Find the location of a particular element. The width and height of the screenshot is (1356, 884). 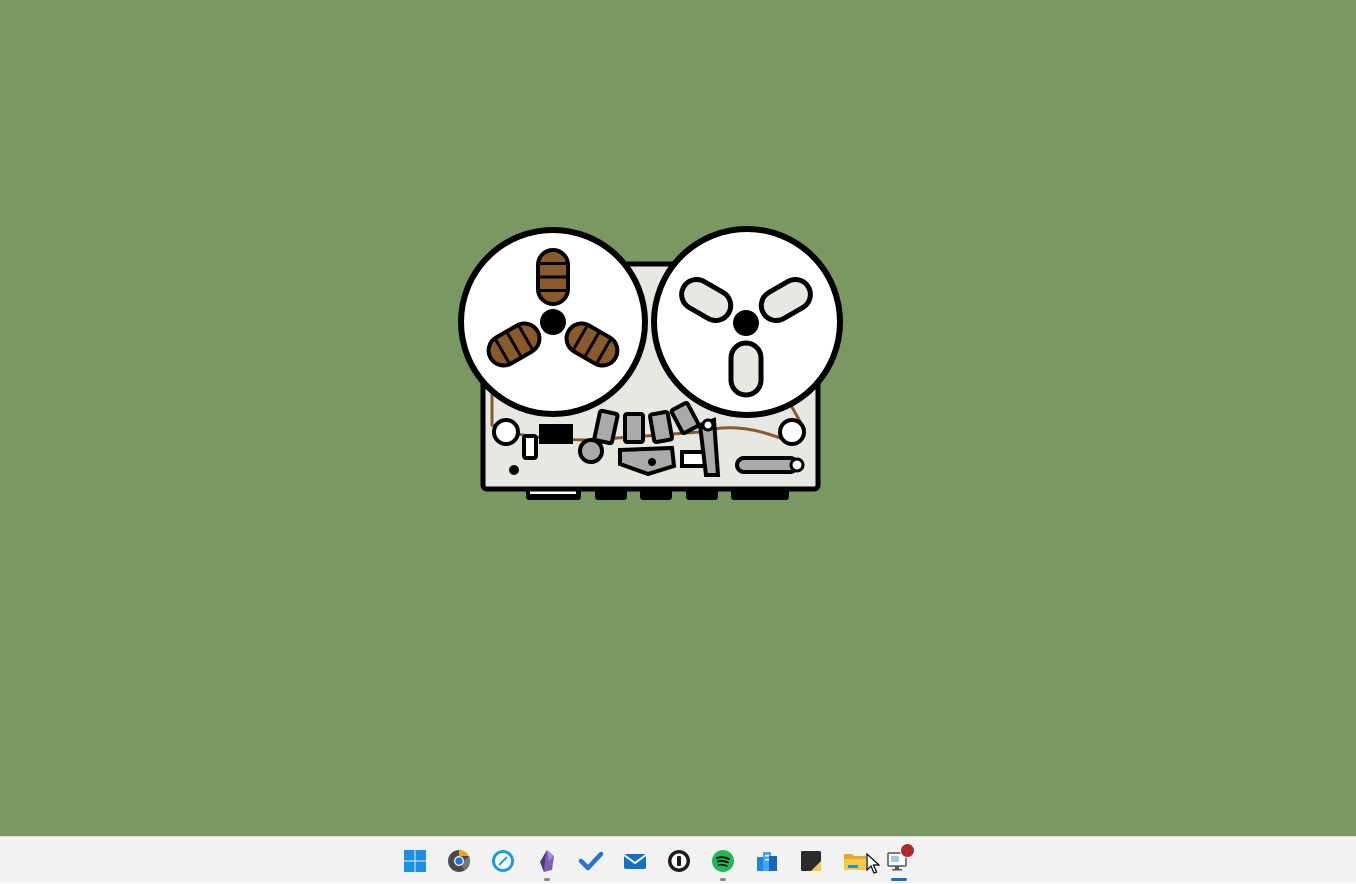

taskbar-obsidian-button is located at coordinates (547, 861).